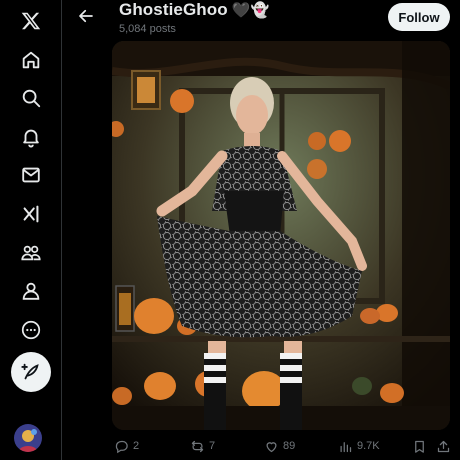  Describe the element at coordinates (197, 446) in the screenshot. I see `repost-arrows-icon` at that location.